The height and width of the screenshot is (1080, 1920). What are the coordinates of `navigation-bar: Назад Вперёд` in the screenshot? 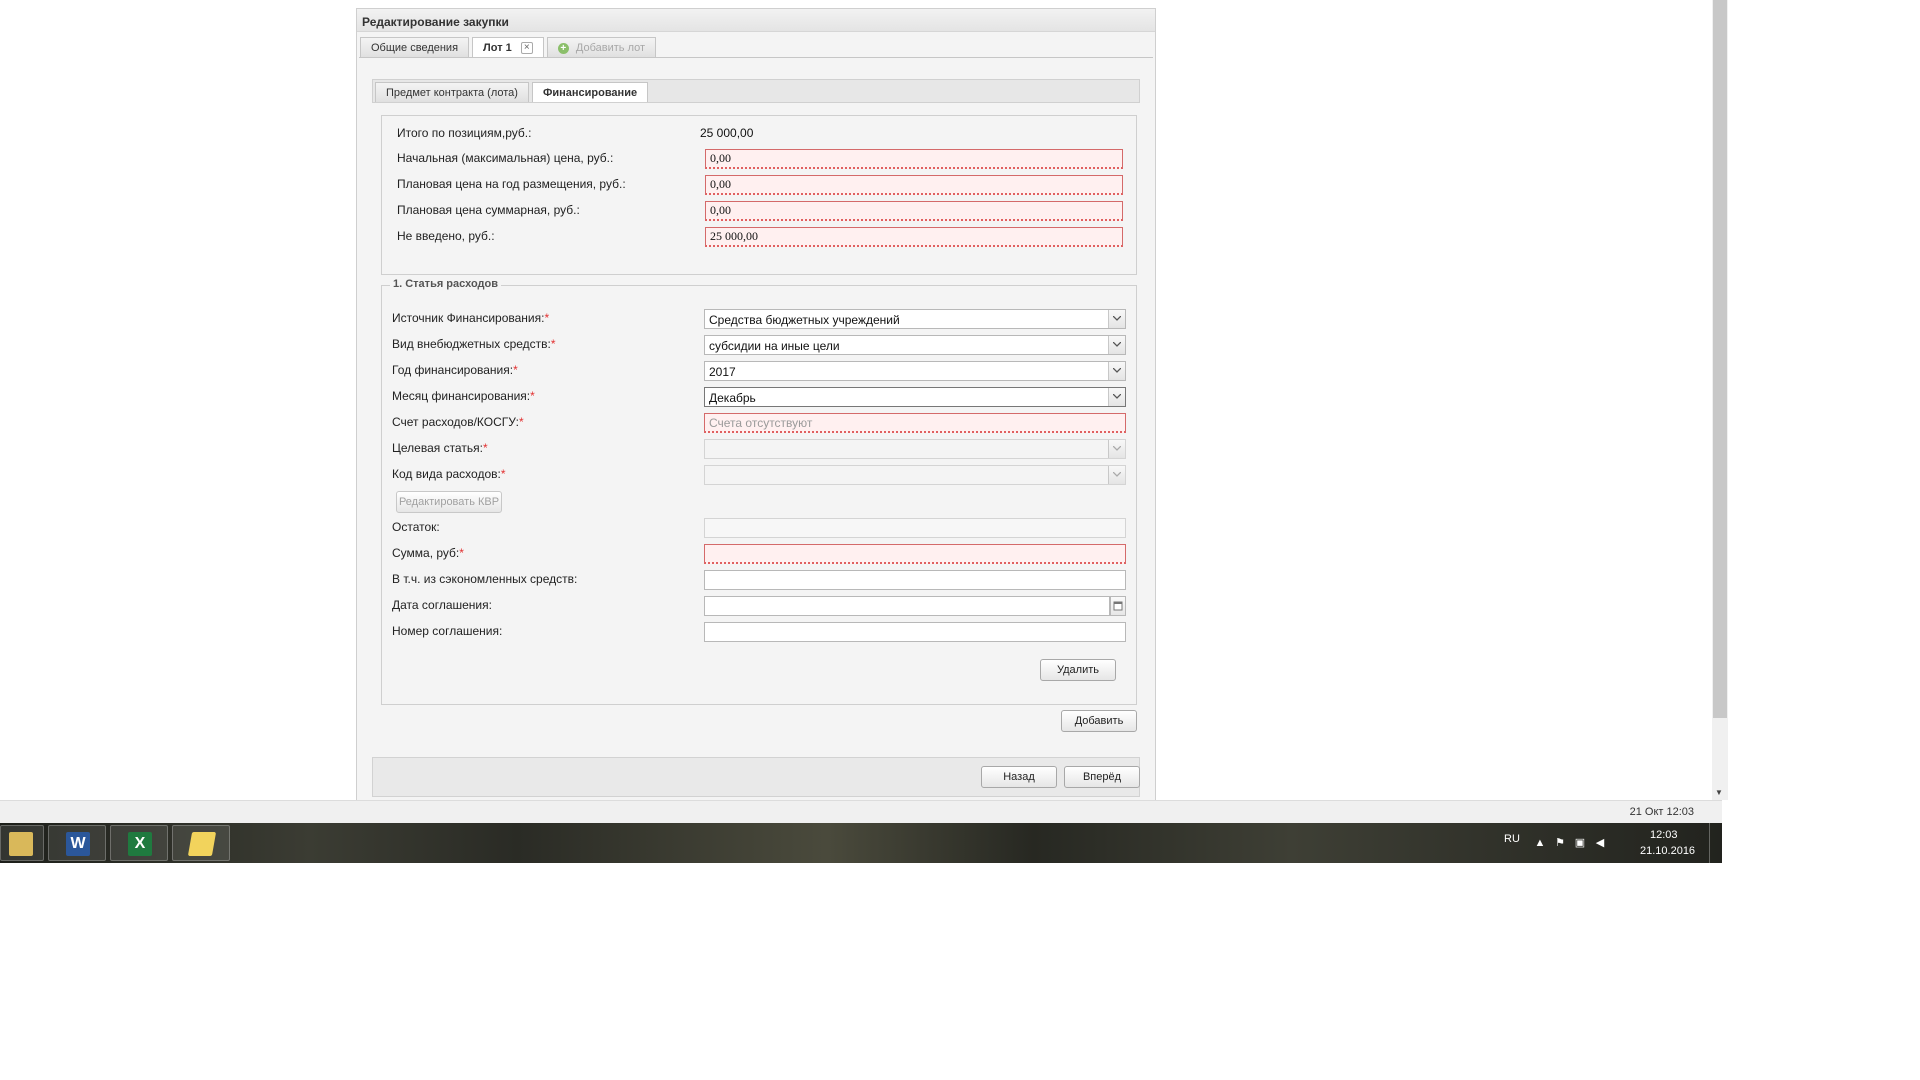 It's located at (756, 777).